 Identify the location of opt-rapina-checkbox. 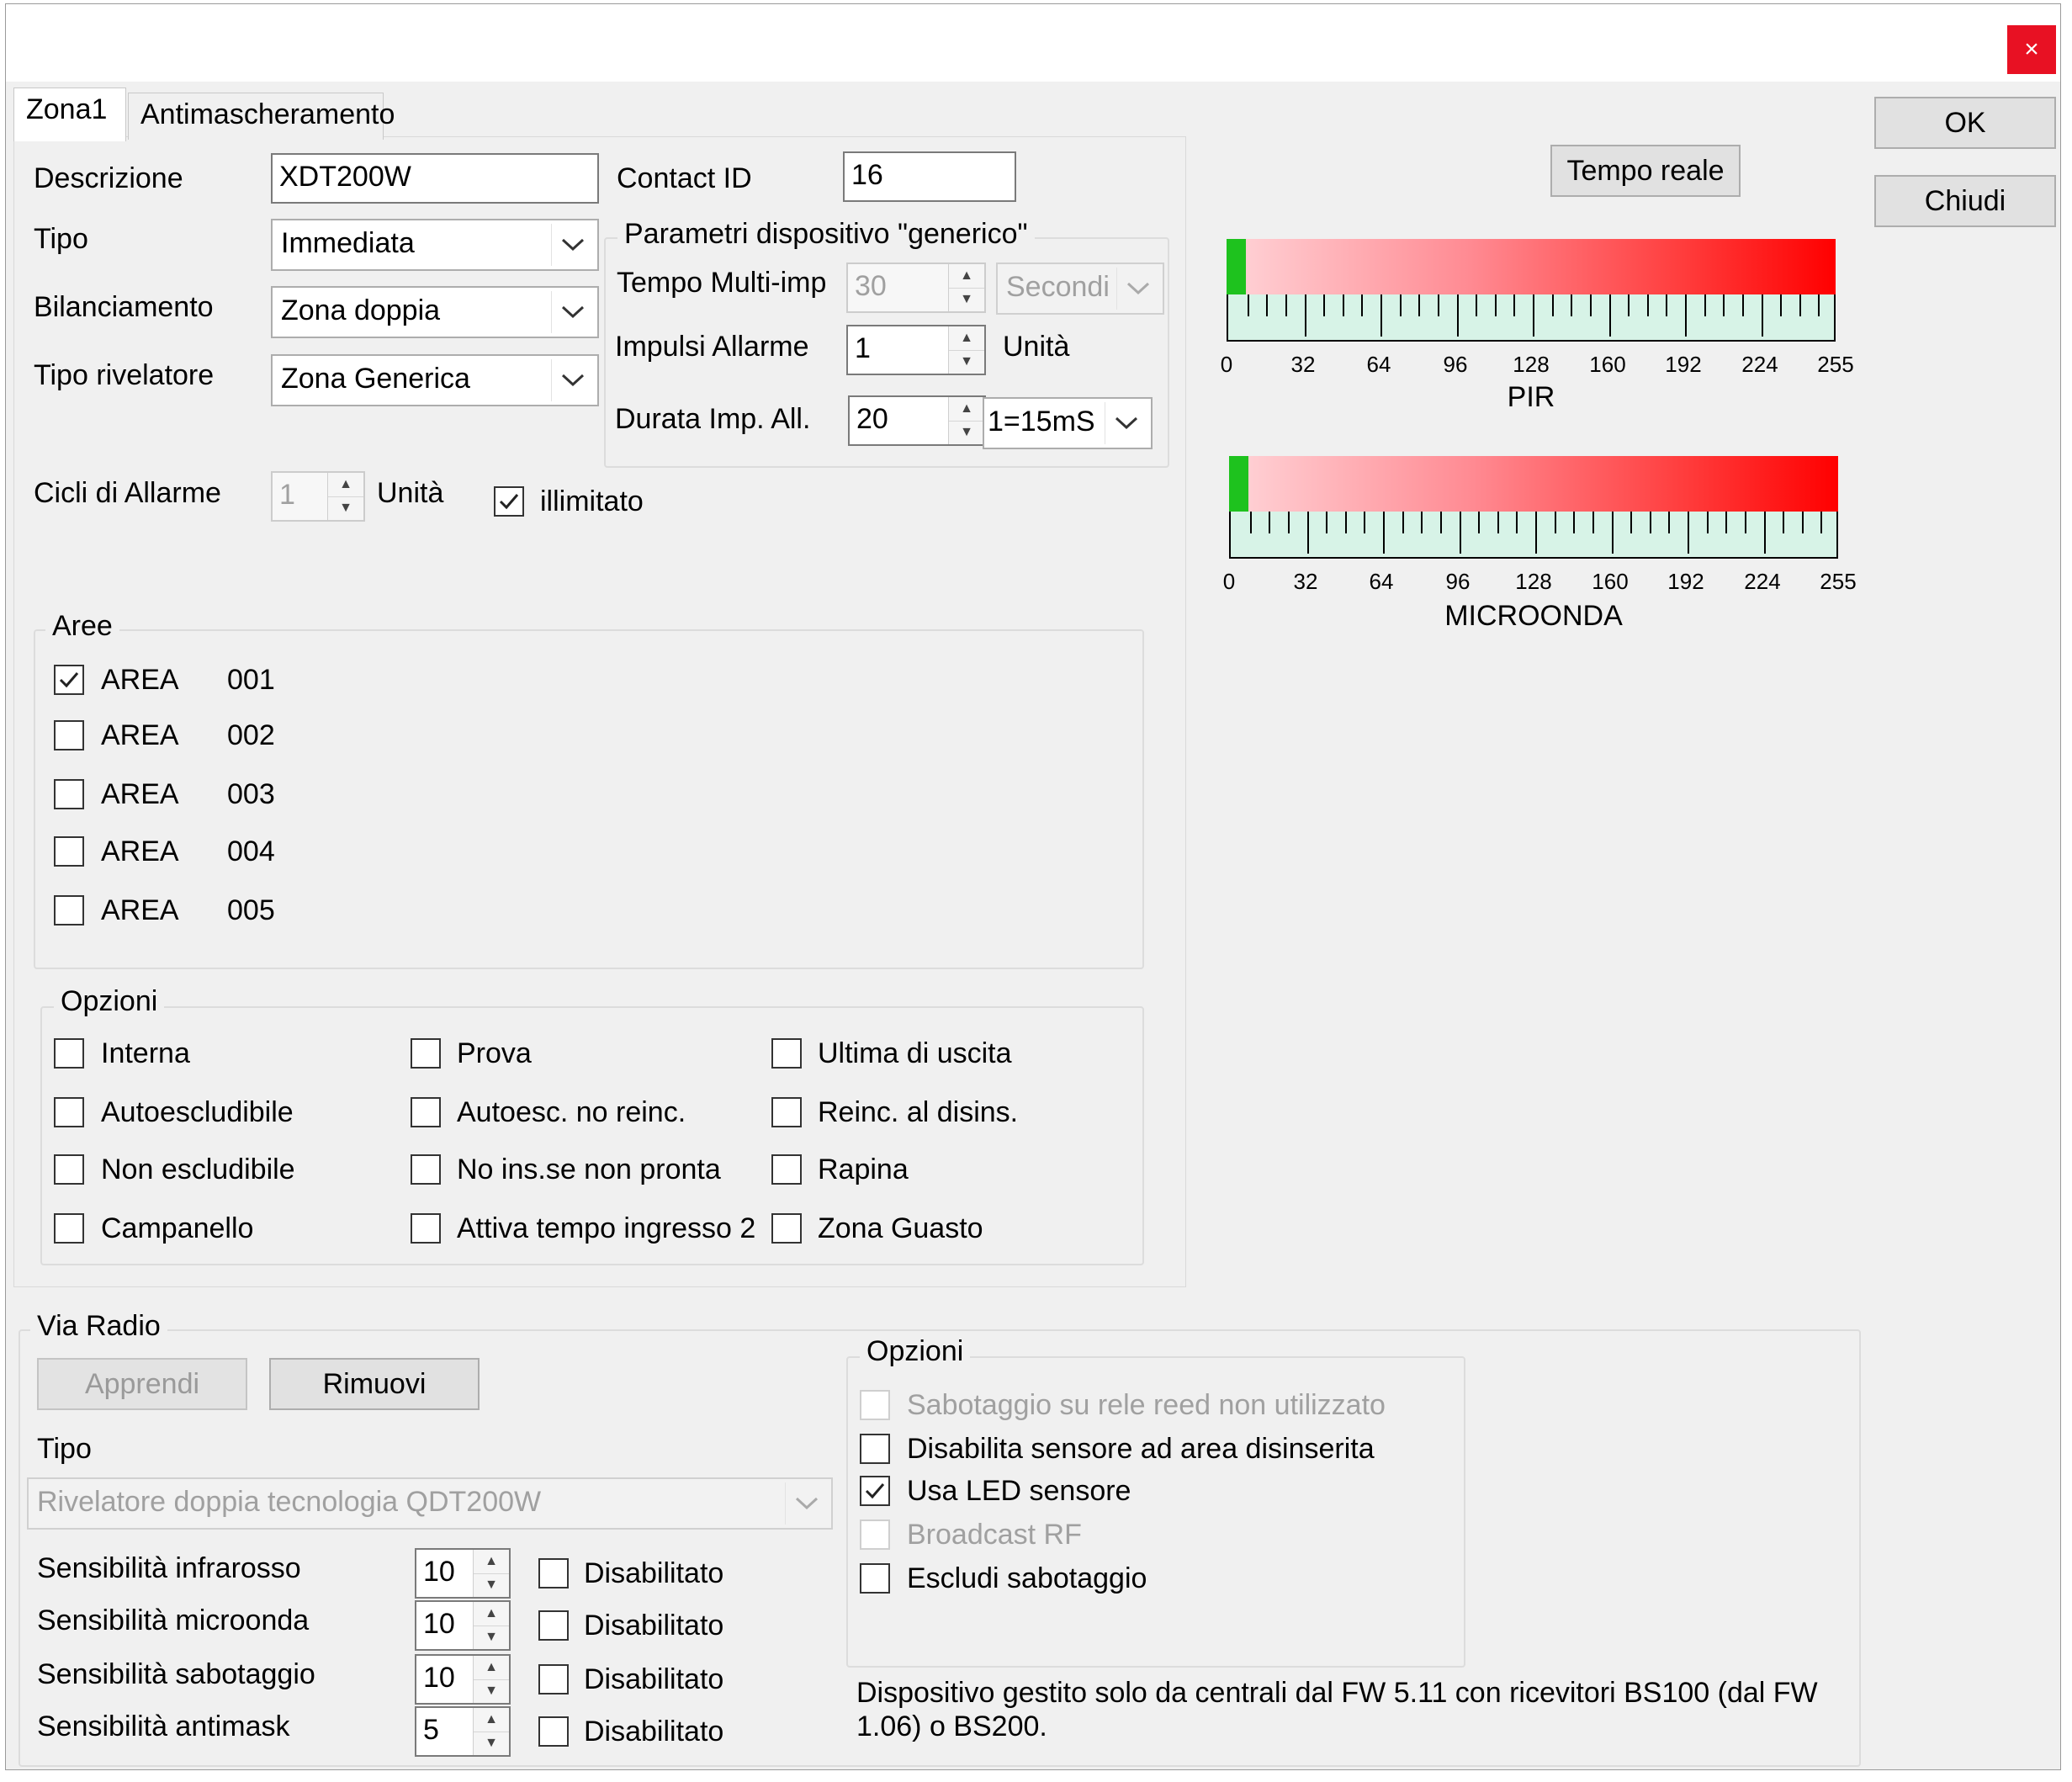
(786, 1169).